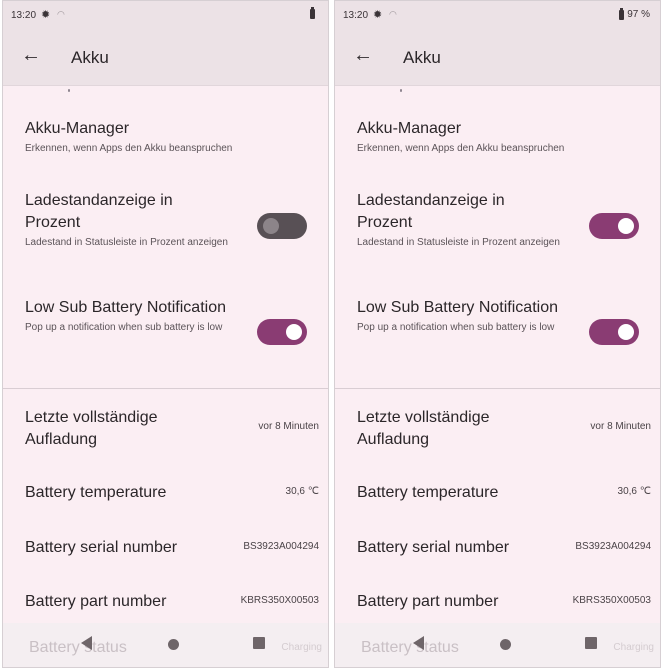 This screenshot has width=661, height=668. Describe the element at coordinates (165, 15) in the screenshot. I see `status-bar: 13:20 ✹ ◠` at that location.